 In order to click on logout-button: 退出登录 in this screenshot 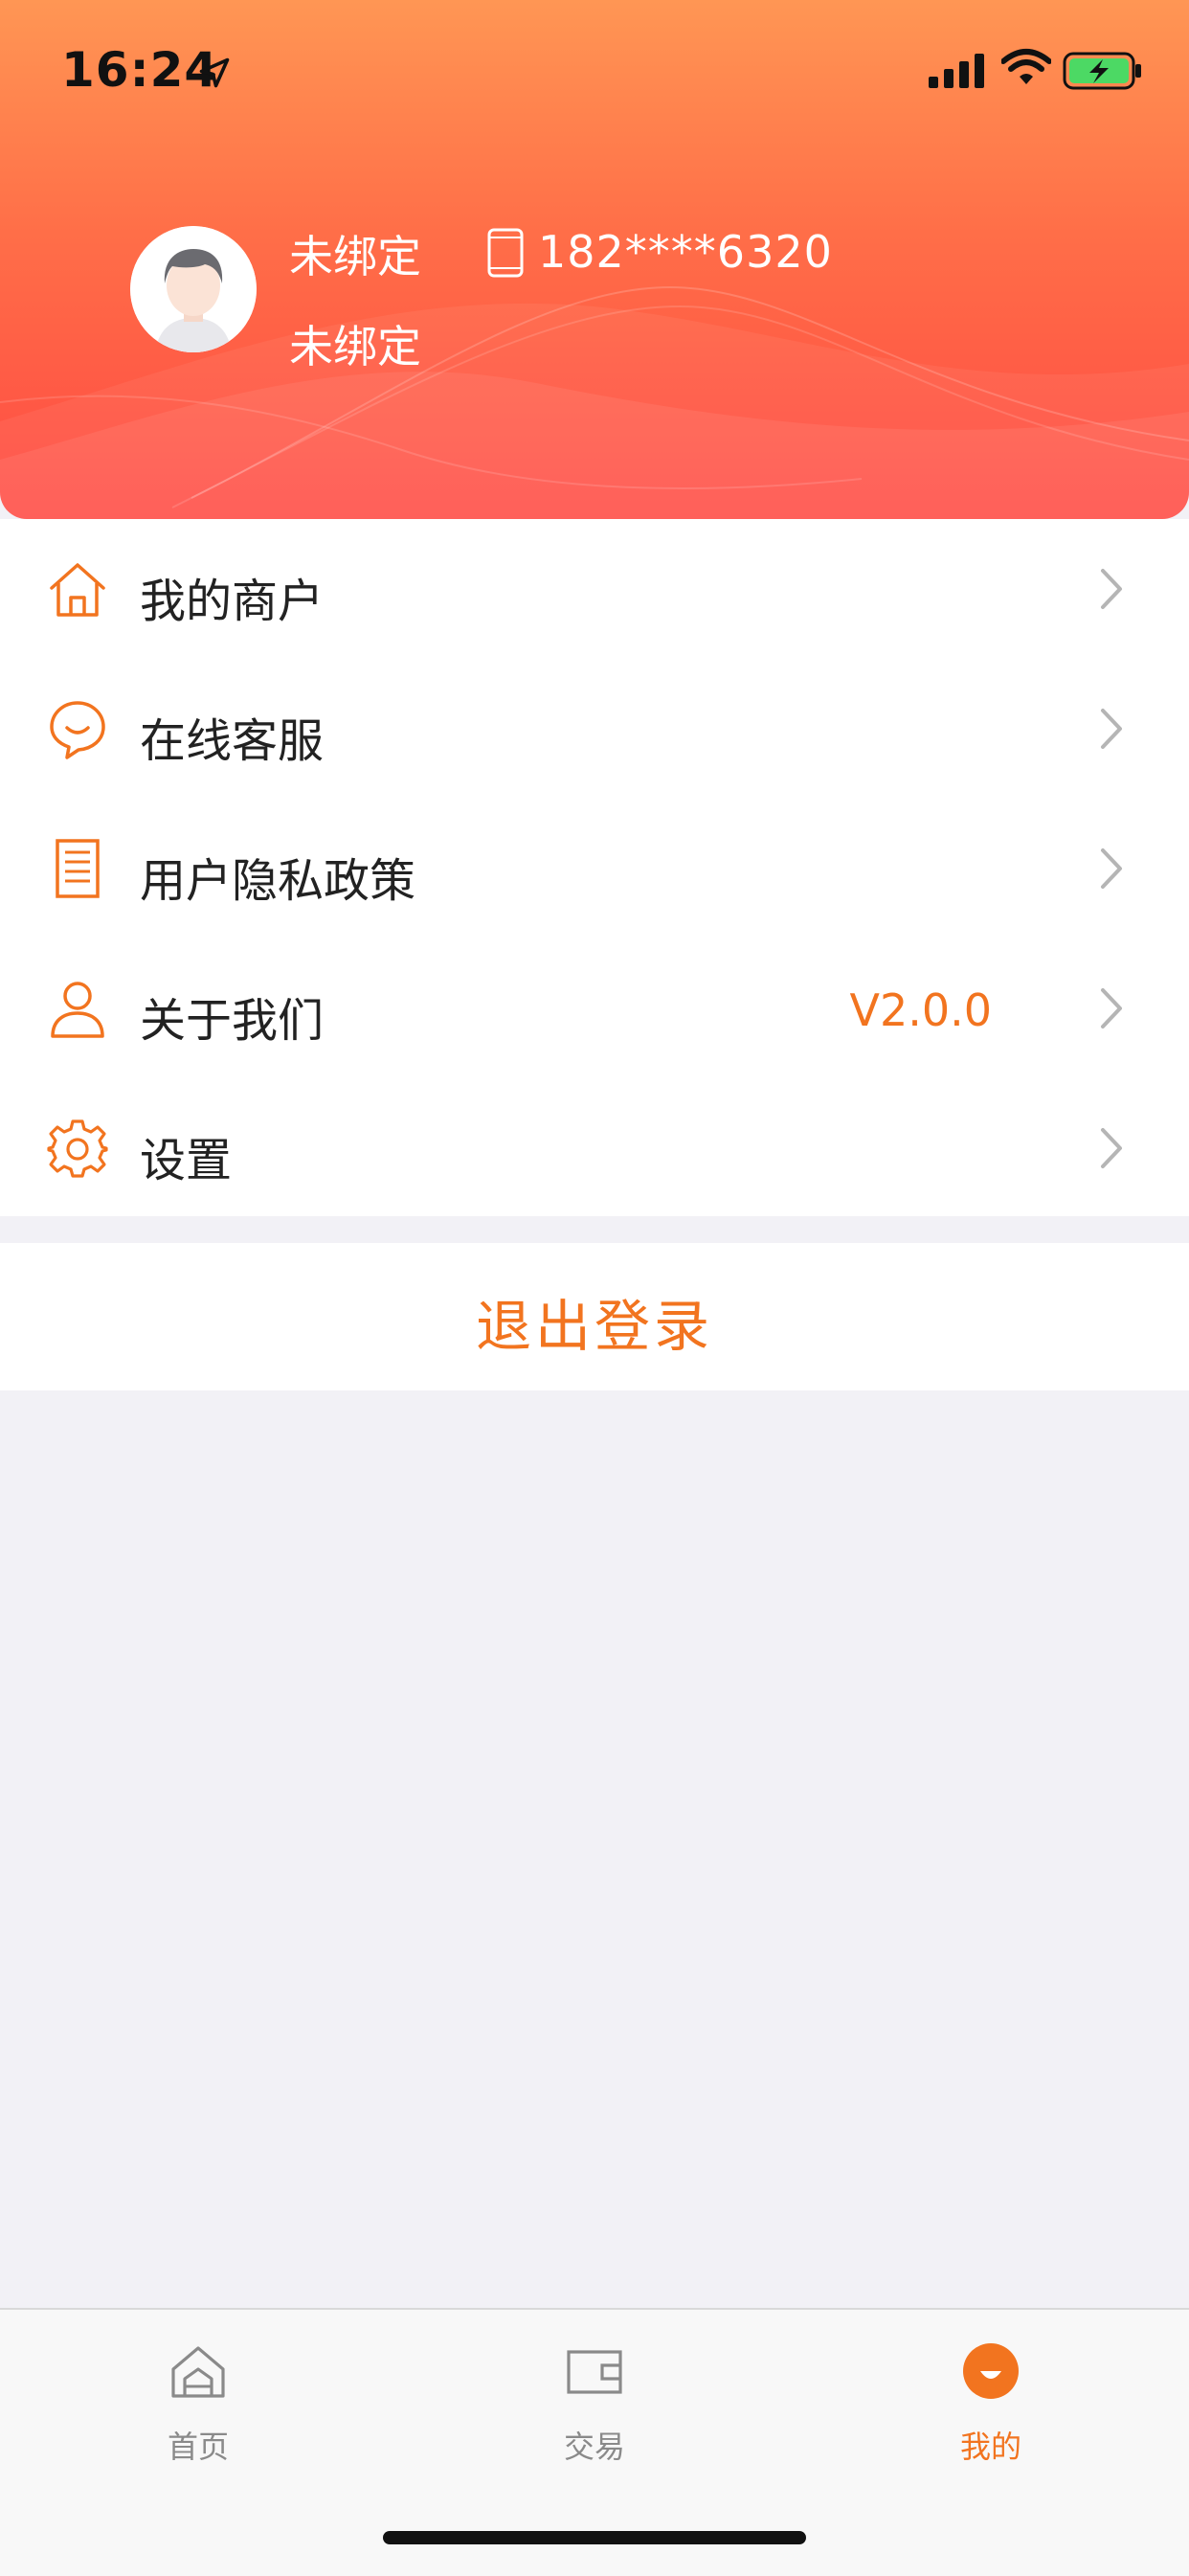, I will do `click(594, 1316)`.